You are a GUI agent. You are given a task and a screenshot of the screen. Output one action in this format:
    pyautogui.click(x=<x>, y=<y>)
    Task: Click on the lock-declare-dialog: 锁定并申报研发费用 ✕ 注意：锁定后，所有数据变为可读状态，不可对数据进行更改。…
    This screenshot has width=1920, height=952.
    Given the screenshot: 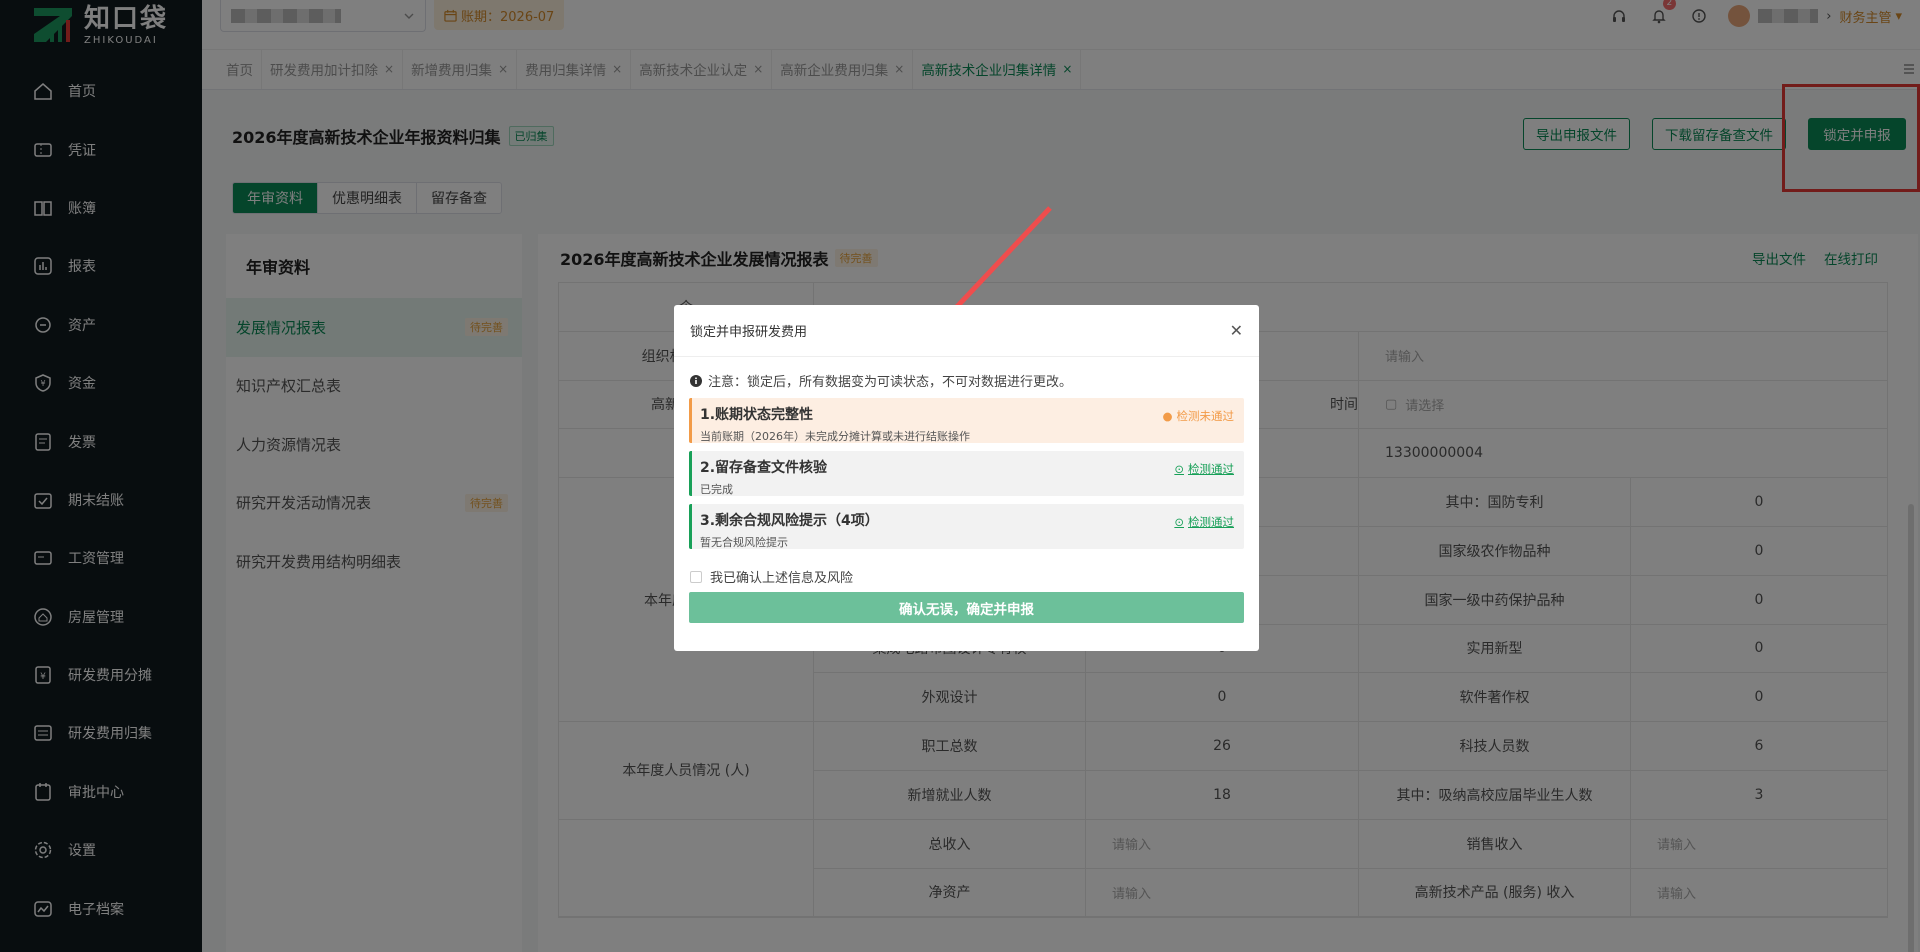 What is the action you would take?
    pyautogui.click(x=966, y=478)
    